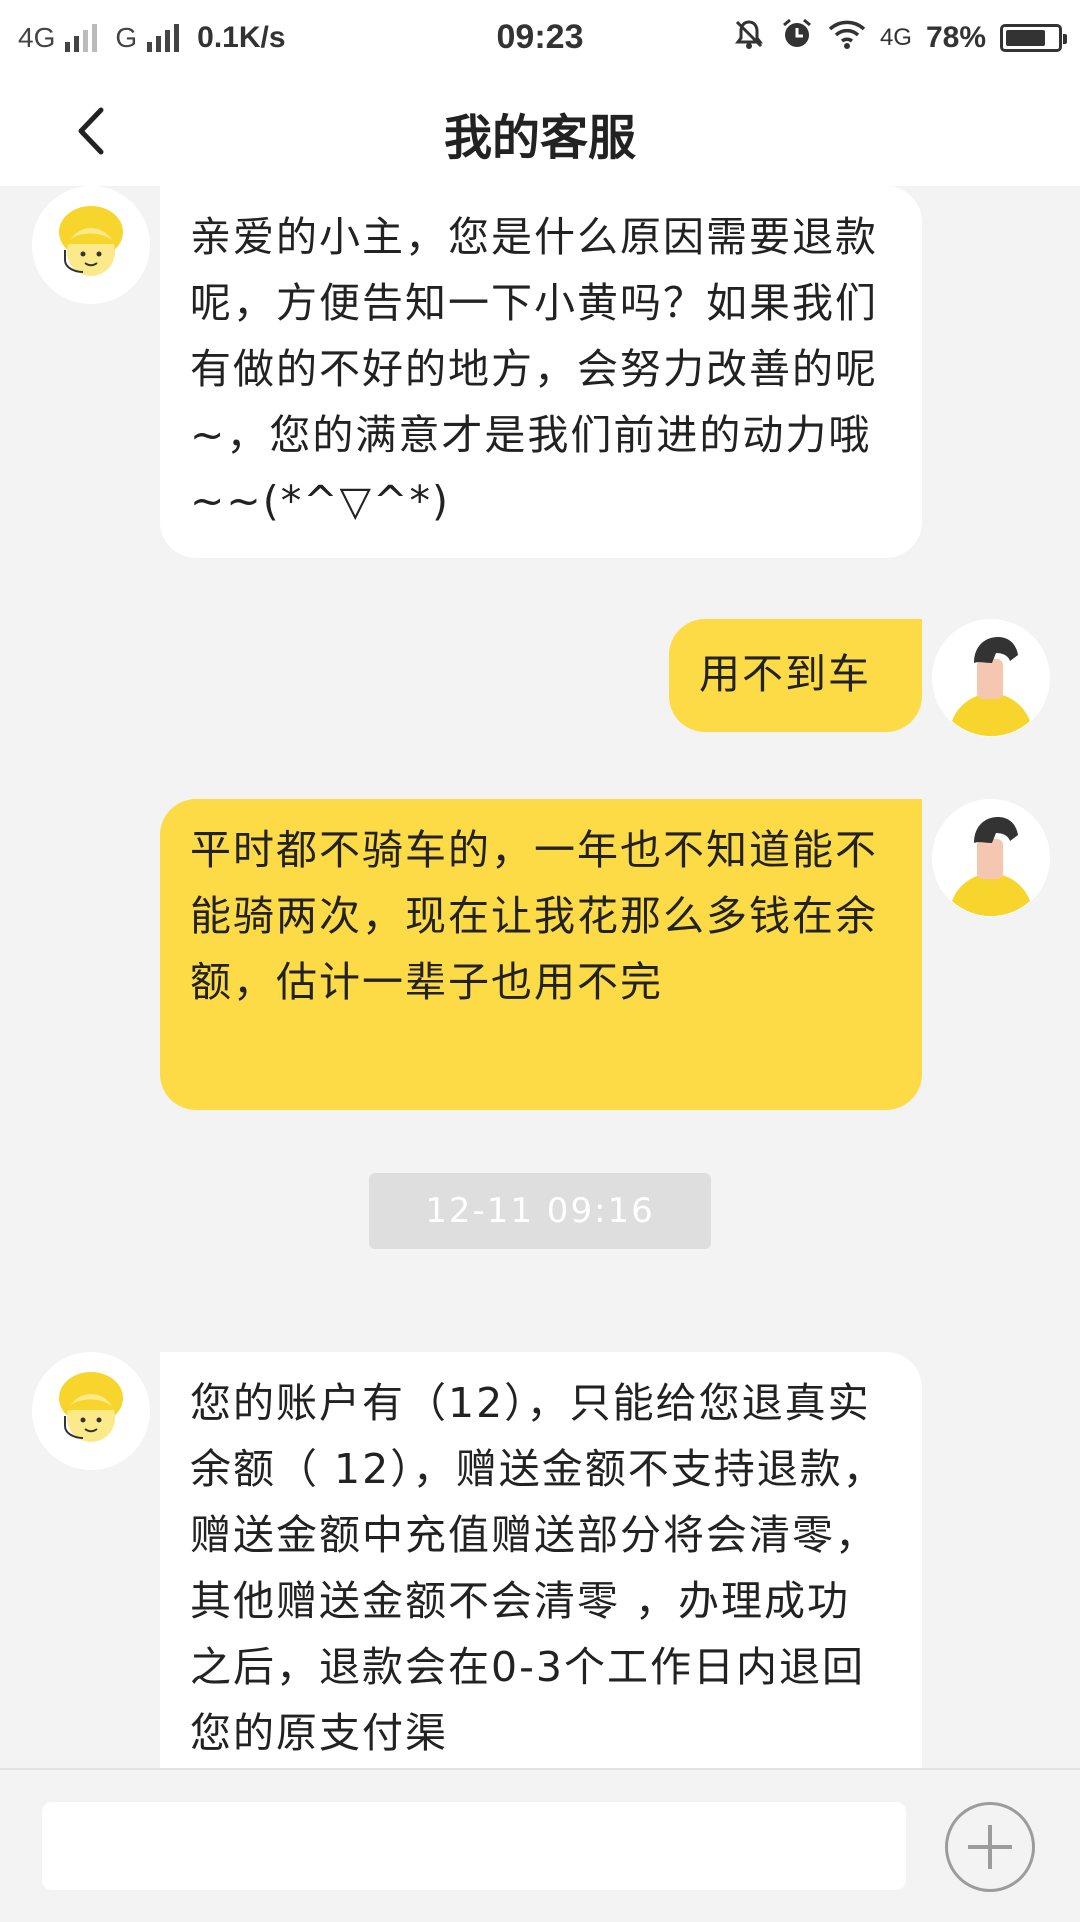  Describe the element at coordinates (1025, 38) in the screenshot. I see `battery-fill` at that location.